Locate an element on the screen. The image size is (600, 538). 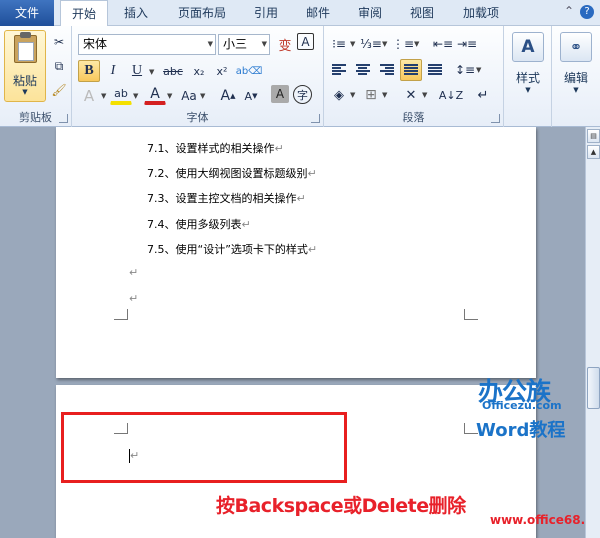
highlight-button: ab is located at coordinates (121, 95).